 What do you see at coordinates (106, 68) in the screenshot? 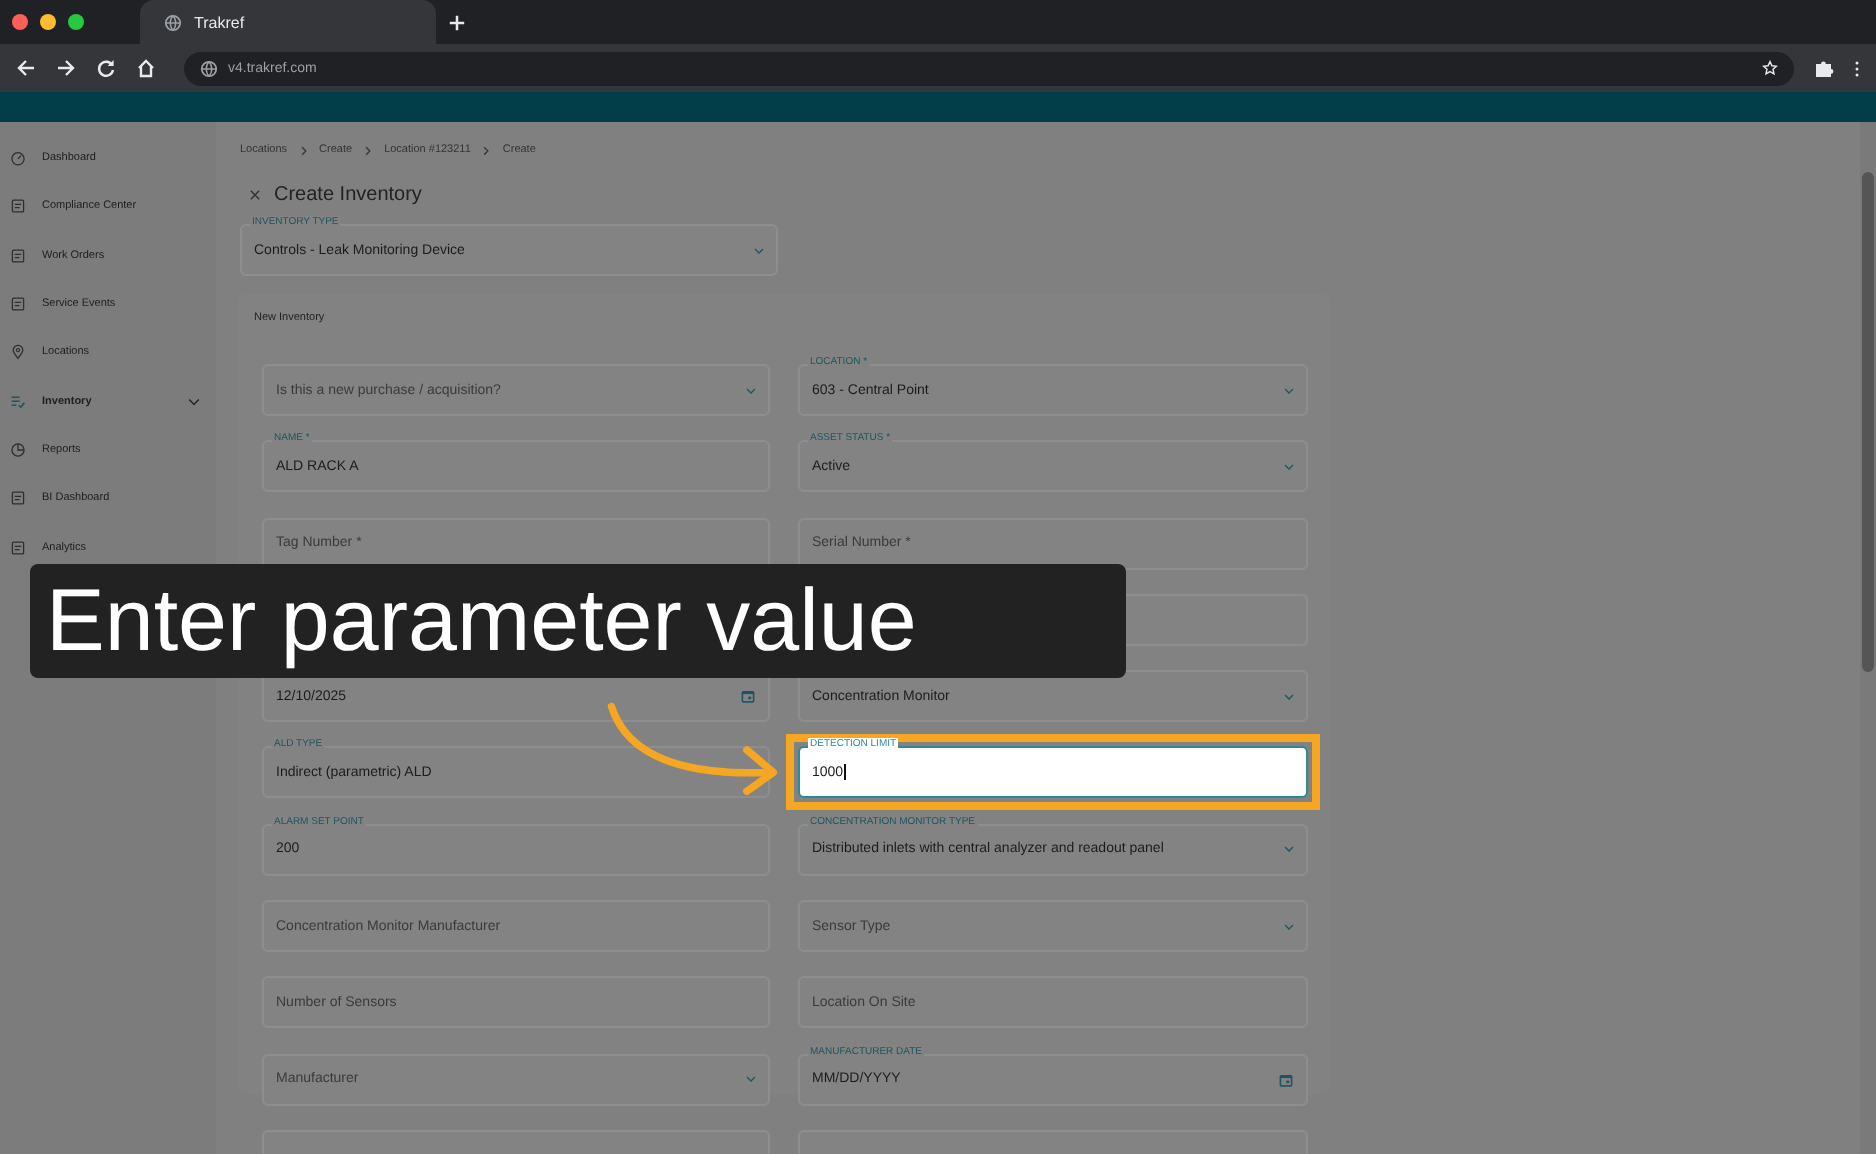
I see `reload-icon` at bounding box center [106, 68].